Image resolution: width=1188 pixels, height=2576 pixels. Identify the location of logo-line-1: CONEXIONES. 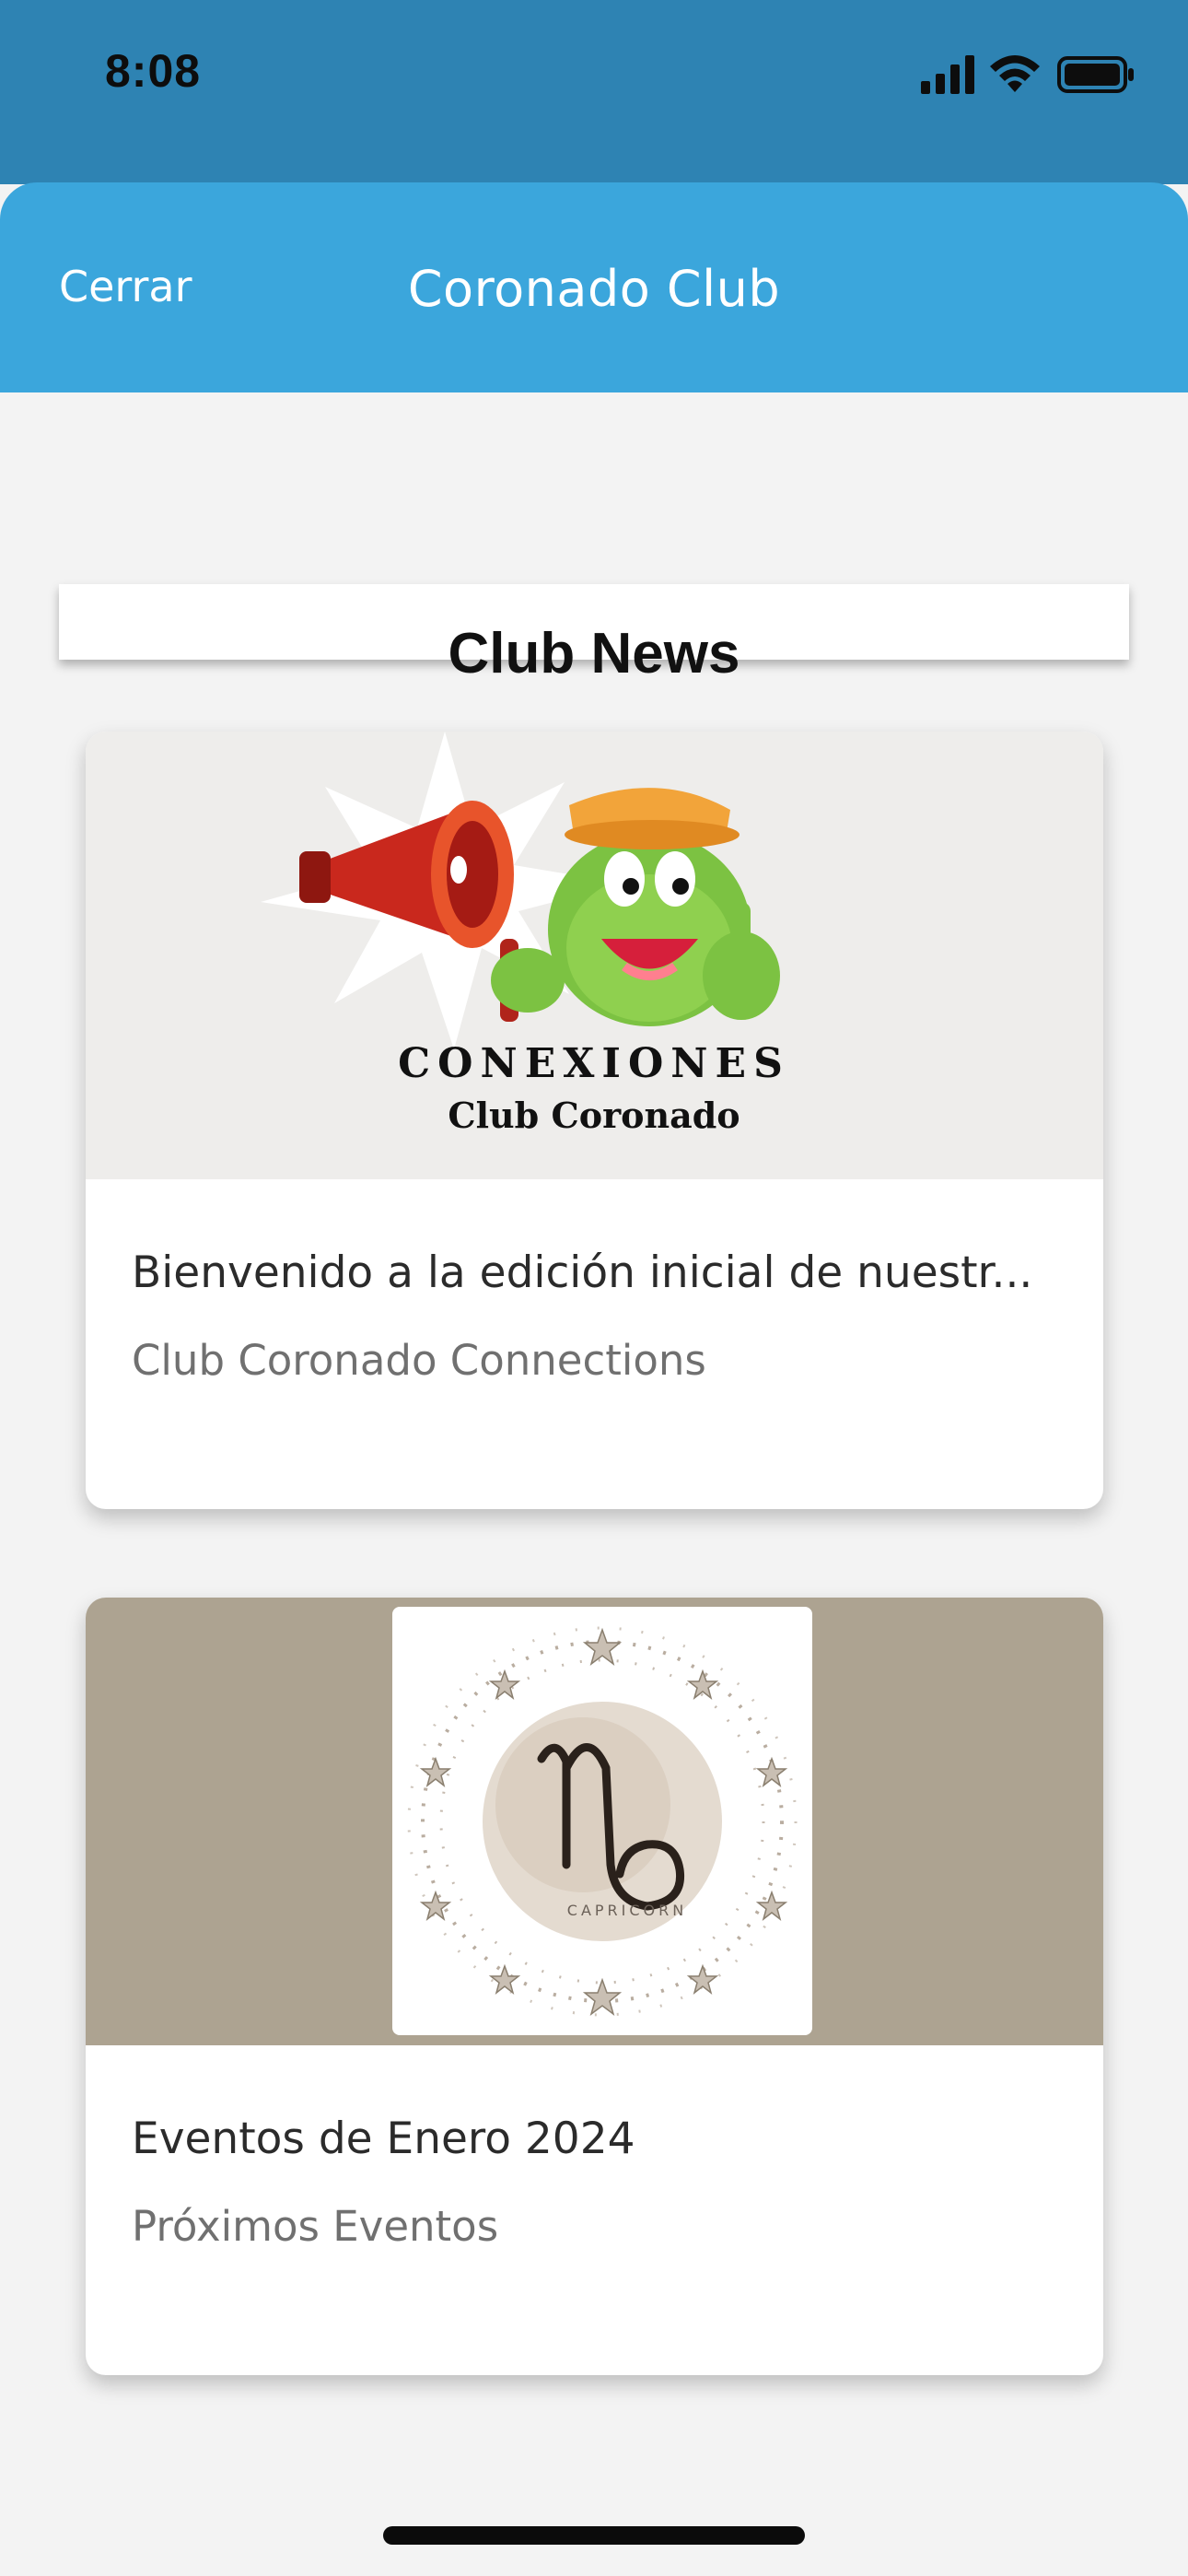
(594, 1063).